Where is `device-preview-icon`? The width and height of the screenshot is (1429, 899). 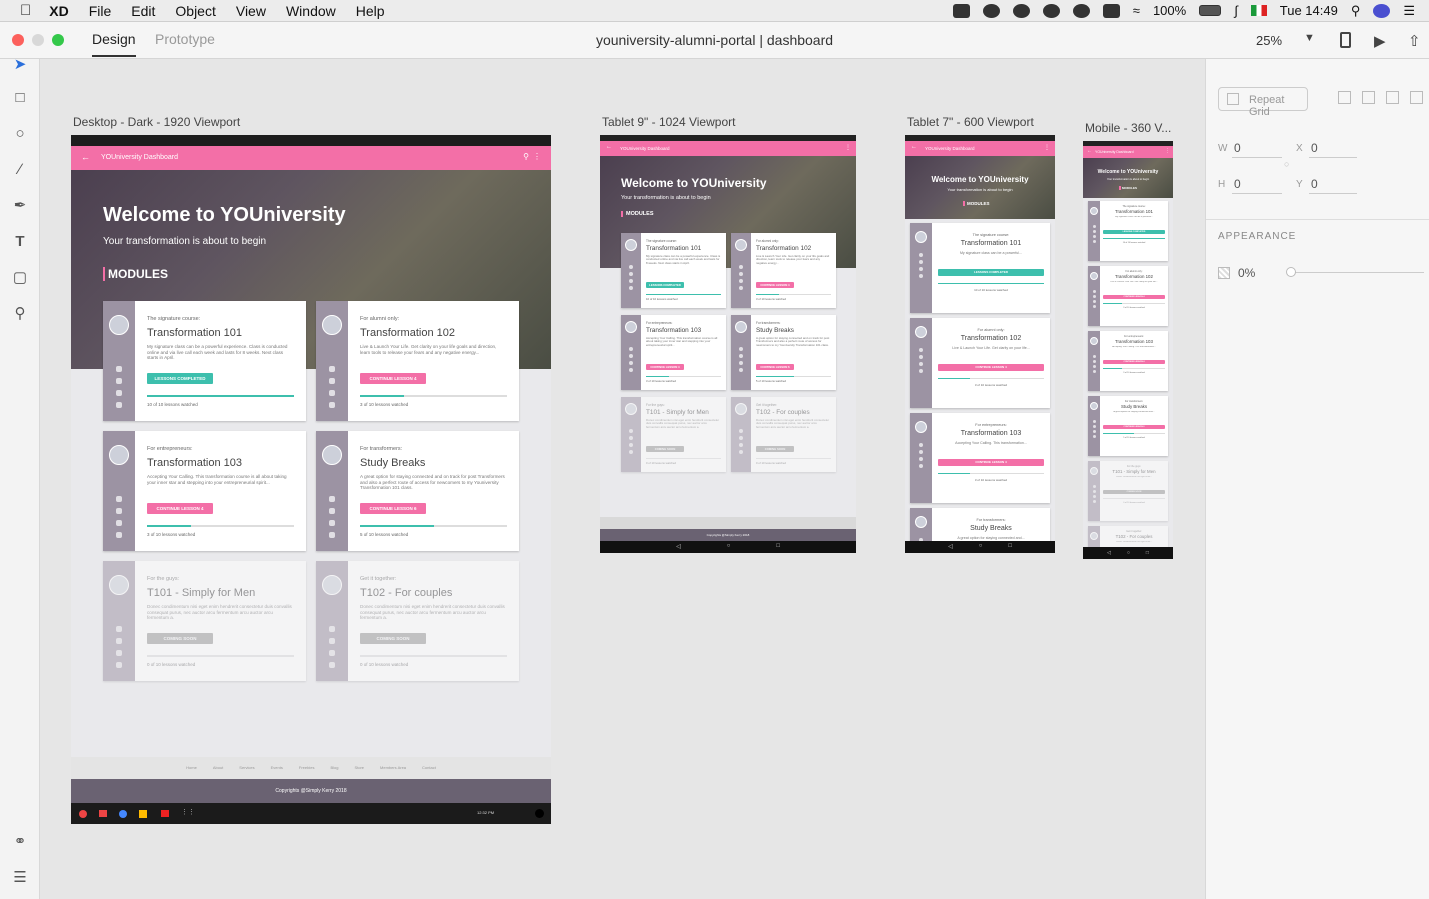 device-preview-icon is located at coordinates (1345, 40).